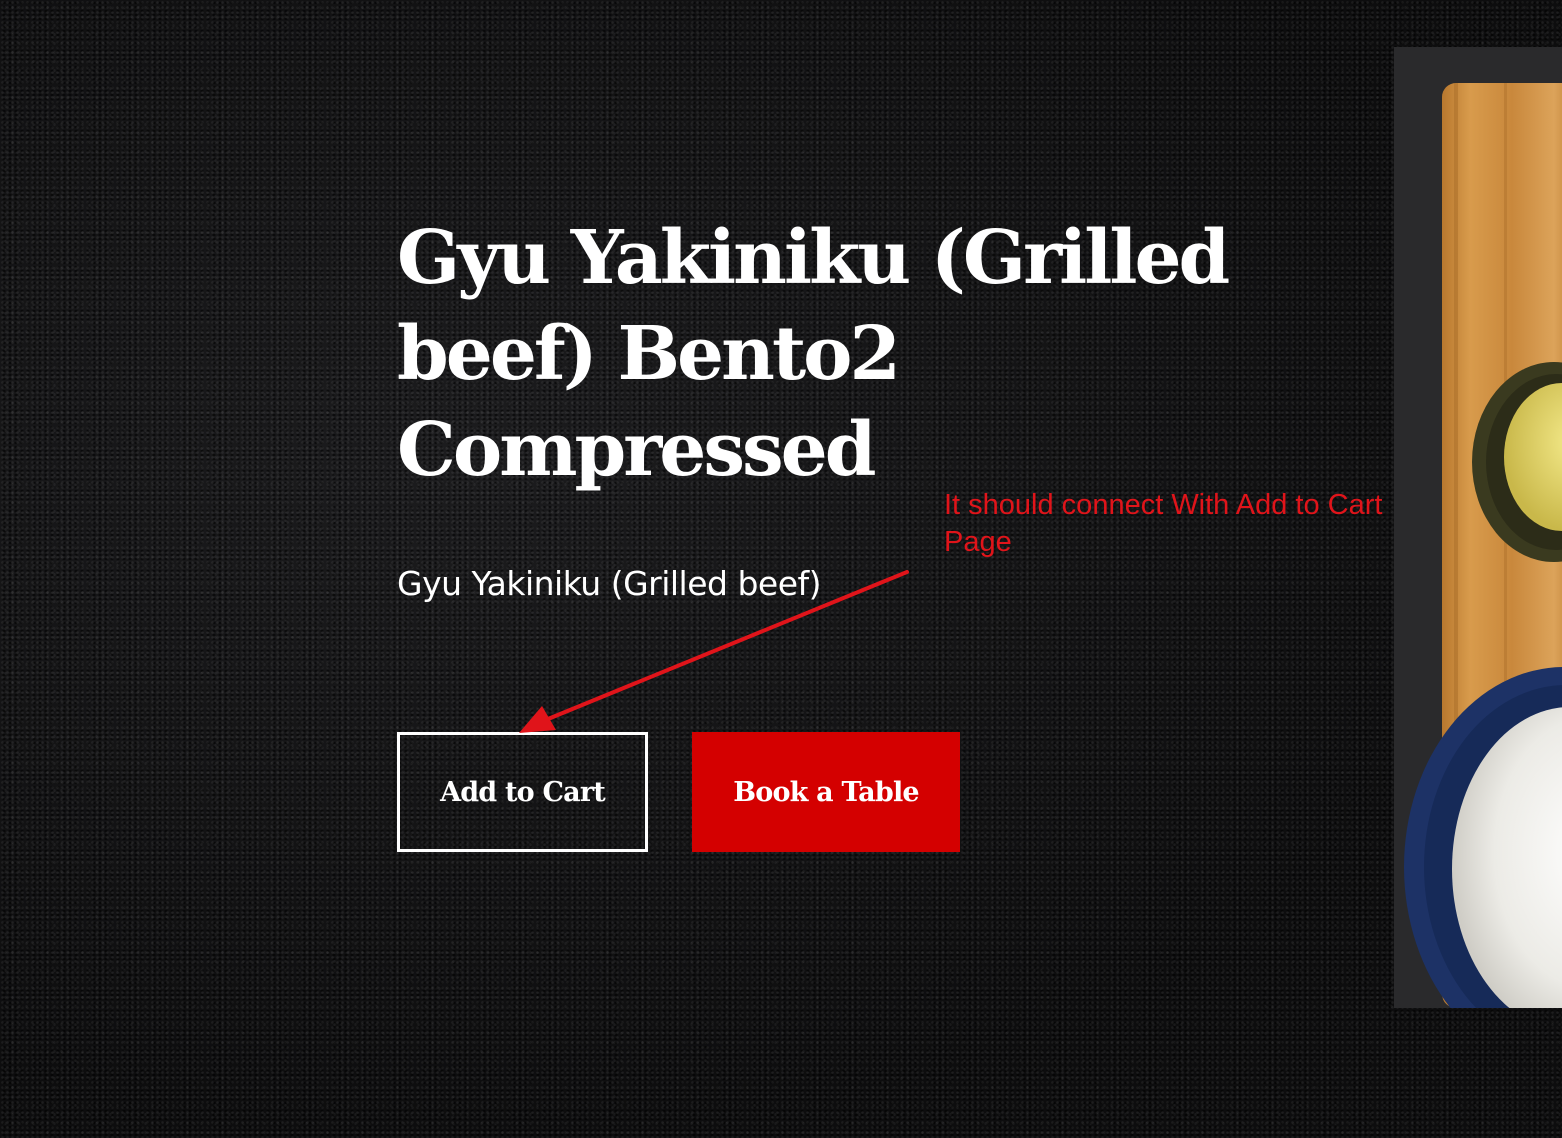 Image resolution: width=1562 pixels, height=1138 pixels. I want to click on book-a-table-button: Book a Table, so click(826, 792).